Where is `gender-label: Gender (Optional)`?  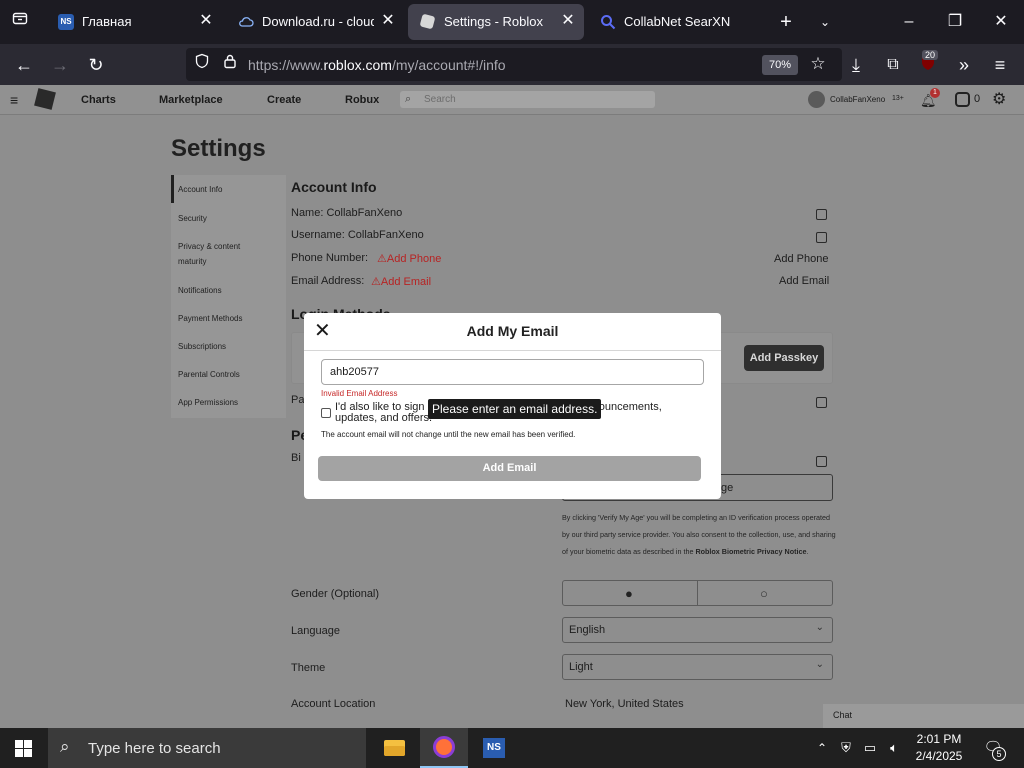 gender-label: Gender (Optional) is located at coordinates (335, 594).